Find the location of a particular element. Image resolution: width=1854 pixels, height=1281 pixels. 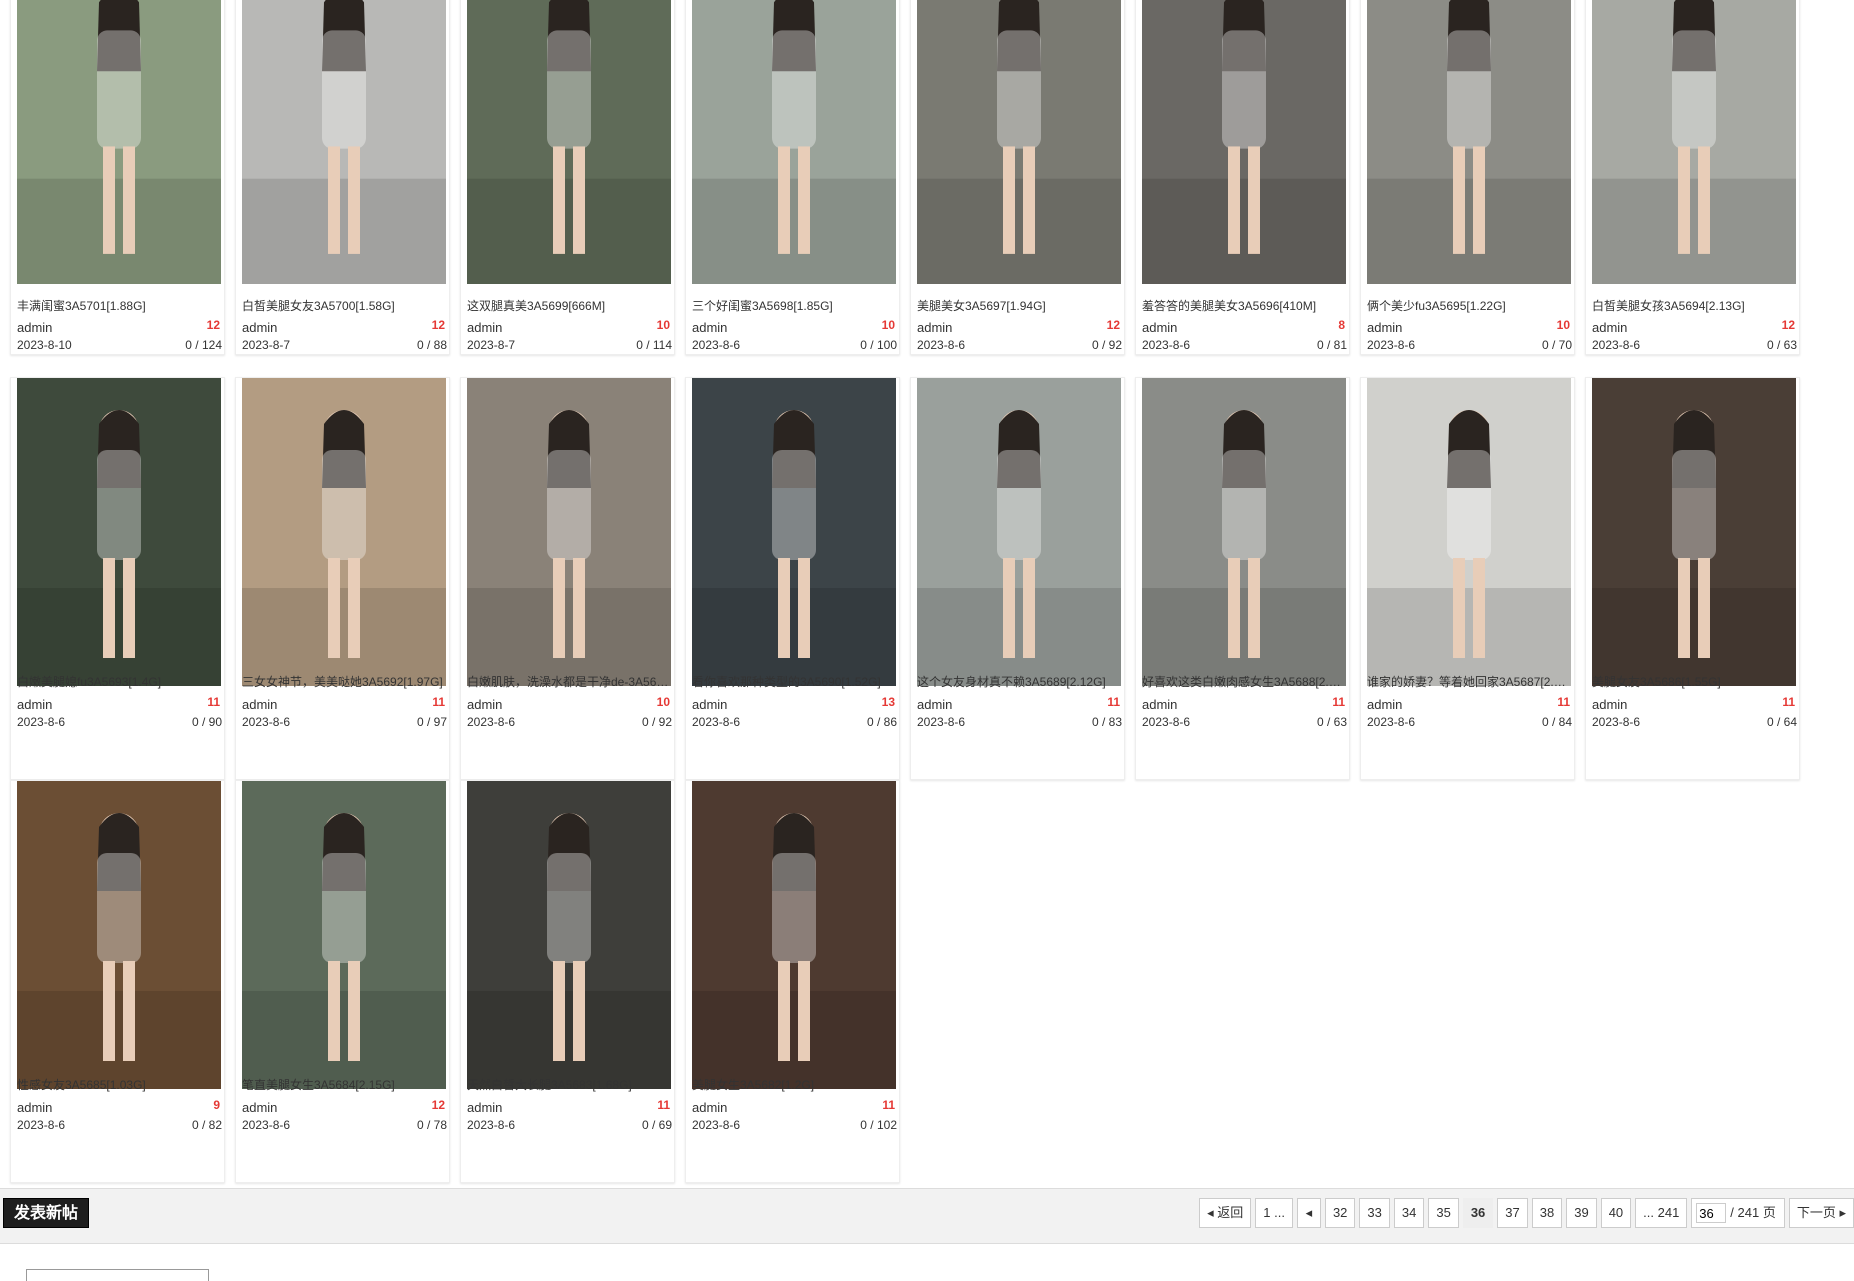

thread-title: 美腿女生3A5682[1.2G] is located at coordinates (794, 1084).